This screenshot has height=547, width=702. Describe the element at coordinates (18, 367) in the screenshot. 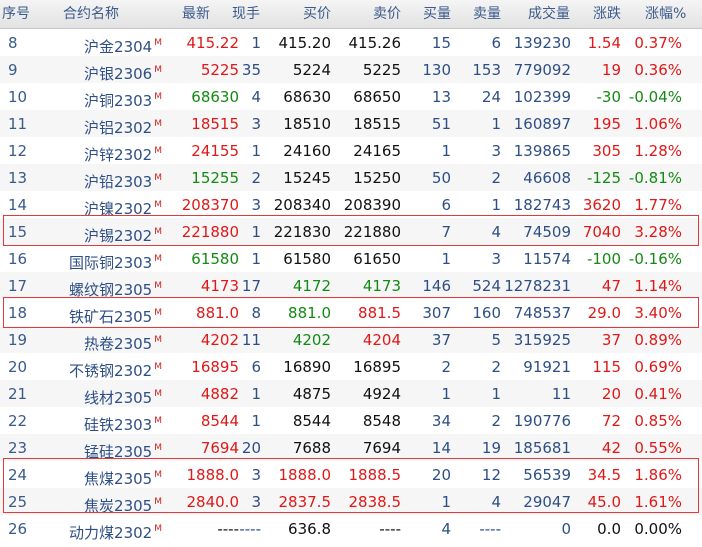

I see `cell-seq: 20` at that location.